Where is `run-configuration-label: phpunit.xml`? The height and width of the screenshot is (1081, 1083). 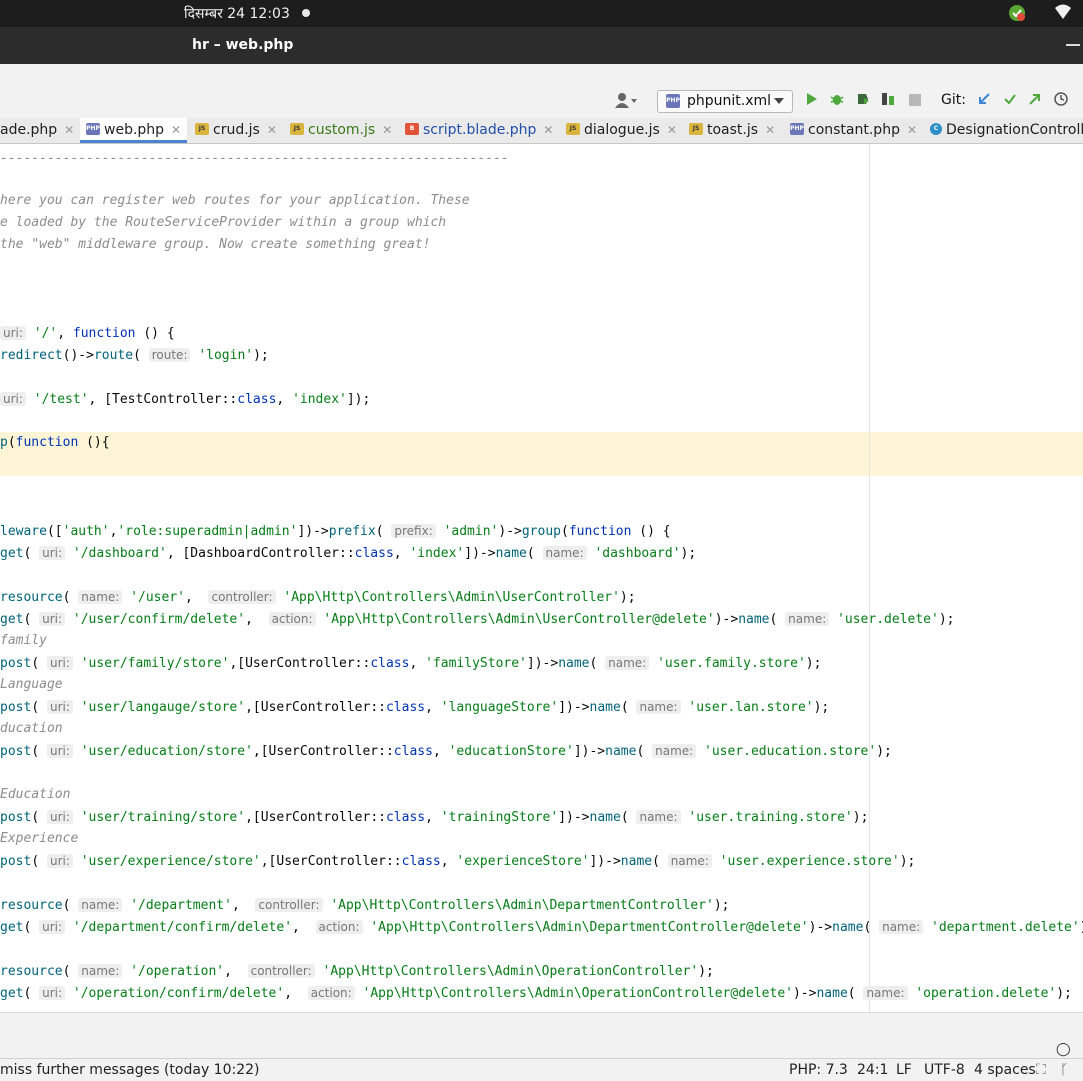
run-configuration-label: phpunit.xml is located at coordinates (729, 101).